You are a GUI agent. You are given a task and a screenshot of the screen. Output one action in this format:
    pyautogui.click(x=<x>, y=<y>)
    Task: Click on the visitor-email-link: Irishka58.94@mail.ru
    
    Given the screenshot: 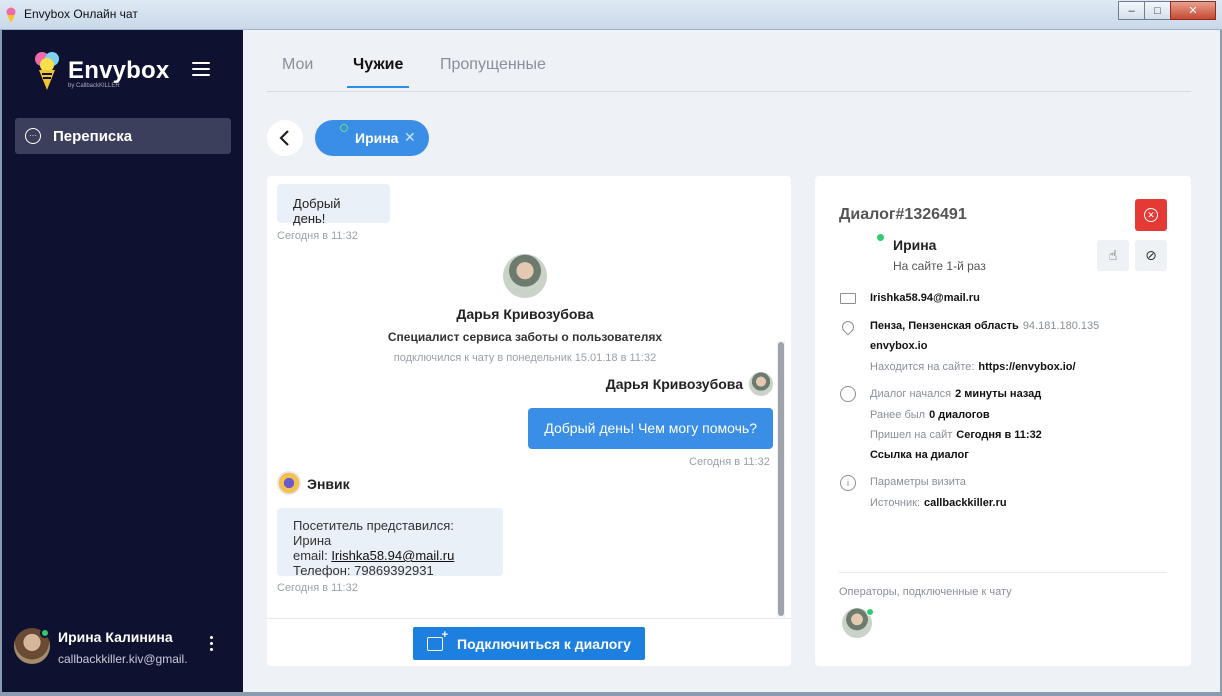 What is the action you would take?
    pyautogui.click(x=392, y=555)
    